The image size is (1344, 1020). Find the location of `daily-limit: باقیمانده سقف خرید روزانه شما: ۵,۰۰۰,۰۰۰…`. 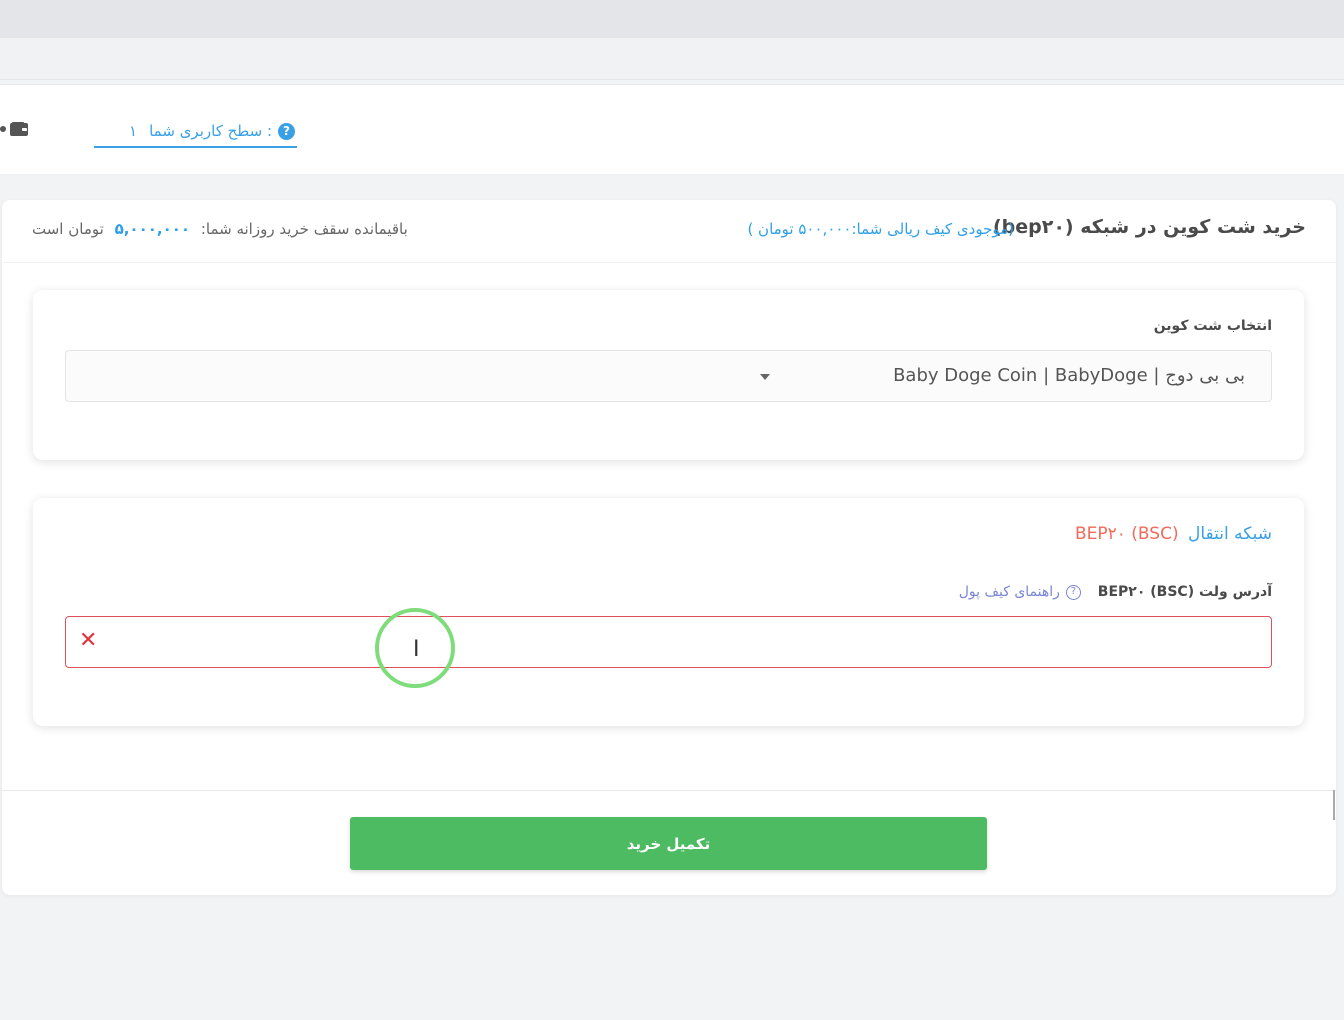

daily-limit: باقیمانده سقف خرید روزانه شما: ۵,۰۰۰,۰۰۰… is located at coordinates (220, 229).